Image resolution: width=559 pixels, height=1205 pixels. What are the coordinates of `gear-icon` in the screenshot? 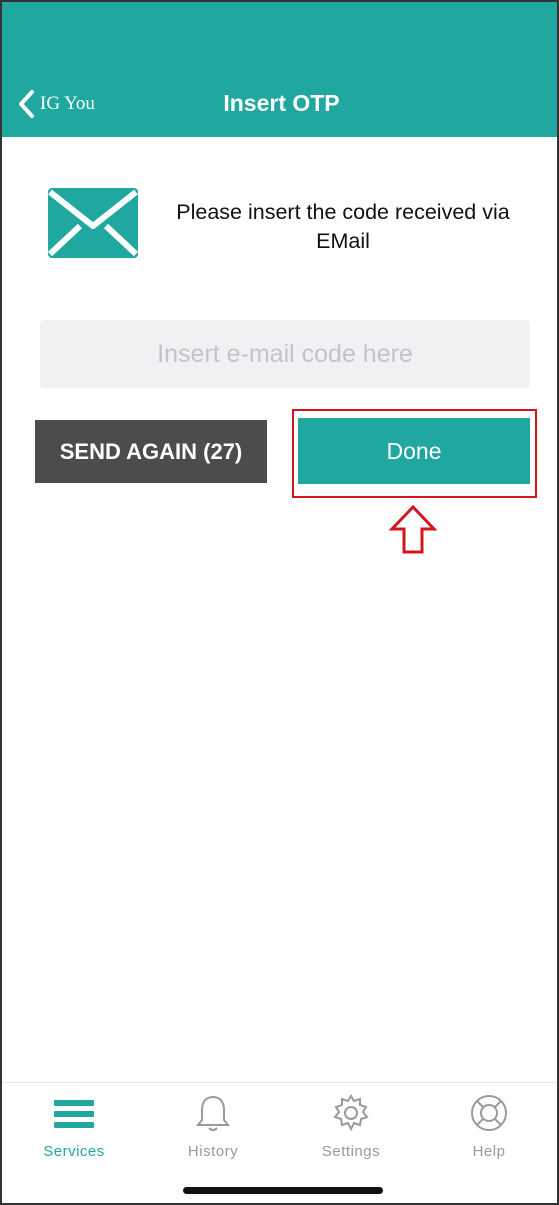 It's located at (351, 1113).